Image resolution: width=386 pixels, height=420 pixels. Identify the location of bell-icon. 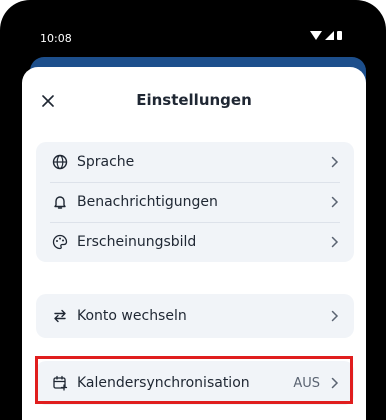
(60, 202).